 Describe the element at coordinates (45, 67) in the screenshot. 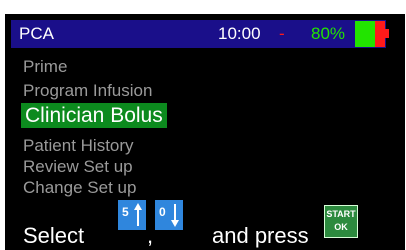

I see `menu-item-prime: Prime` at that location.